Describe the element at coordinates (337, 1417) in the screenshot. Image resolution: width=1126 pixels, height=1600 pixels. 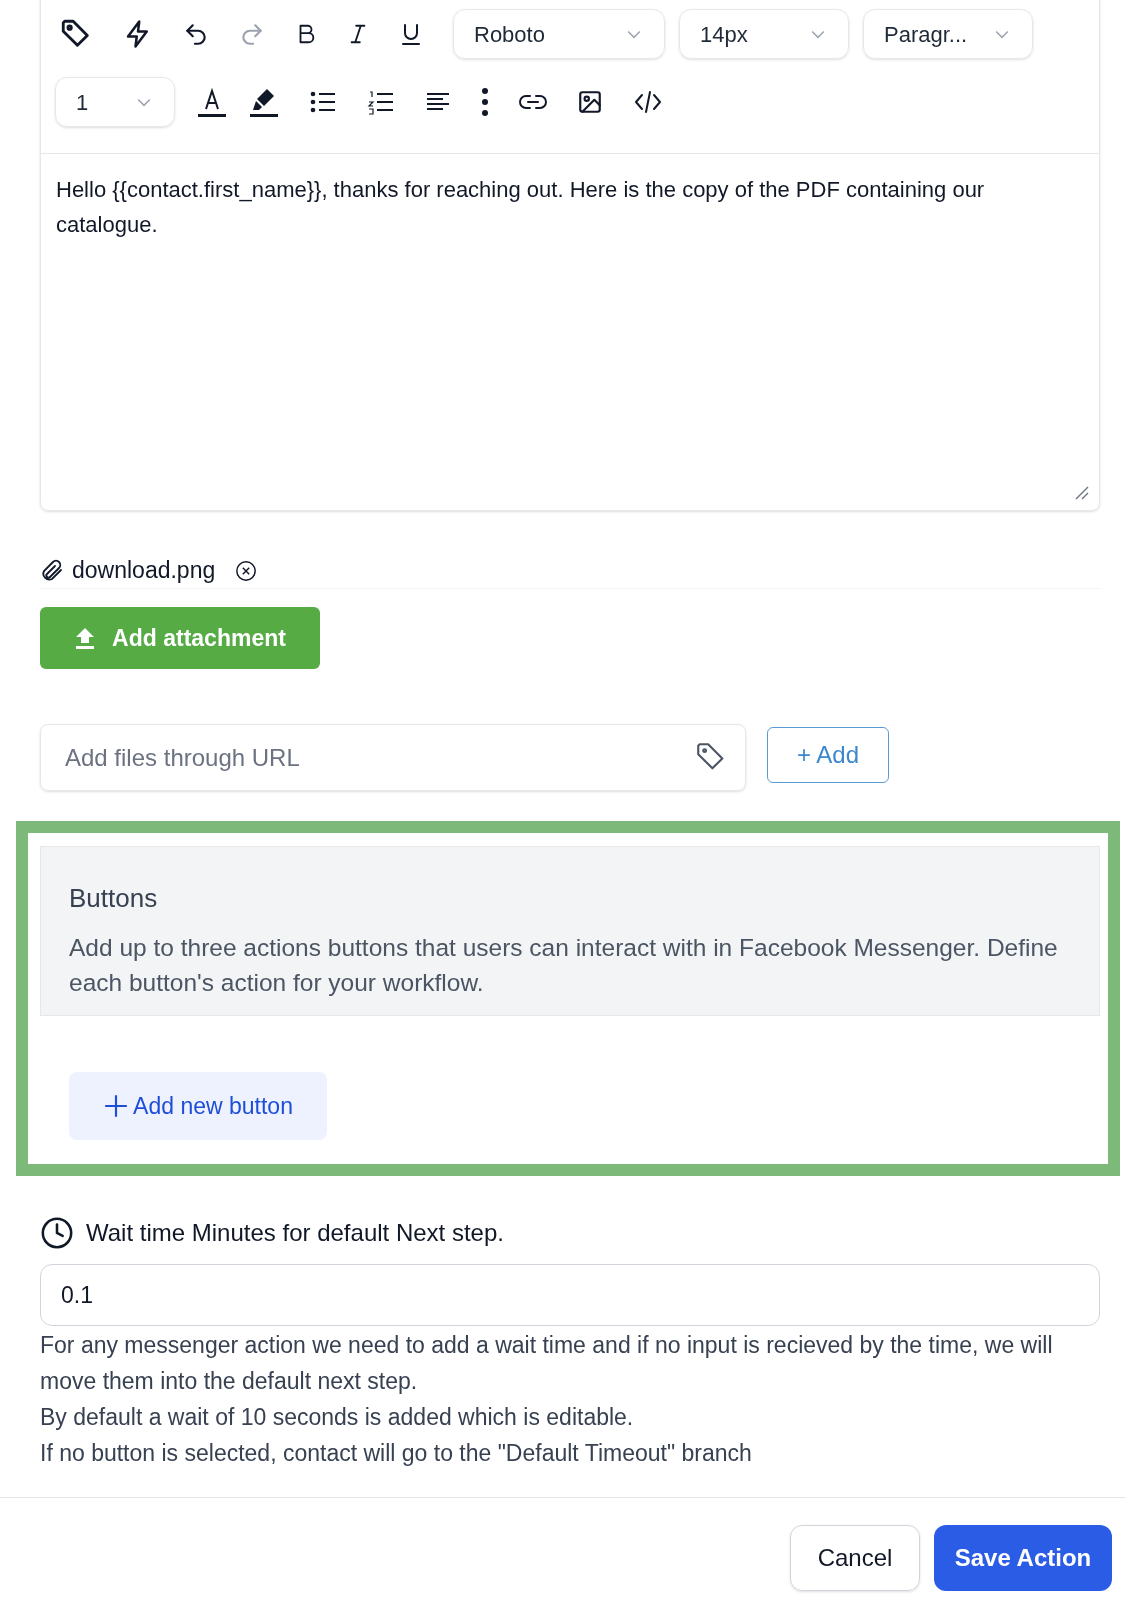
I see `help-text: By default a wait of 10 seconds is added which is editable.` at that location.